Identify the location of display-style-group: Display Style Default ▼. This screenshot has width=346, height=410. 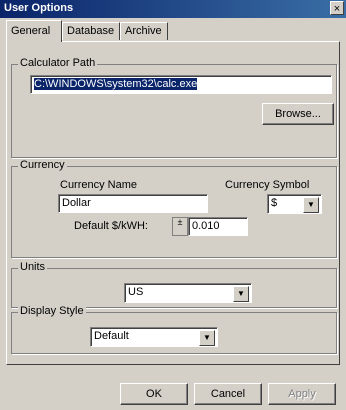
(174, 329).